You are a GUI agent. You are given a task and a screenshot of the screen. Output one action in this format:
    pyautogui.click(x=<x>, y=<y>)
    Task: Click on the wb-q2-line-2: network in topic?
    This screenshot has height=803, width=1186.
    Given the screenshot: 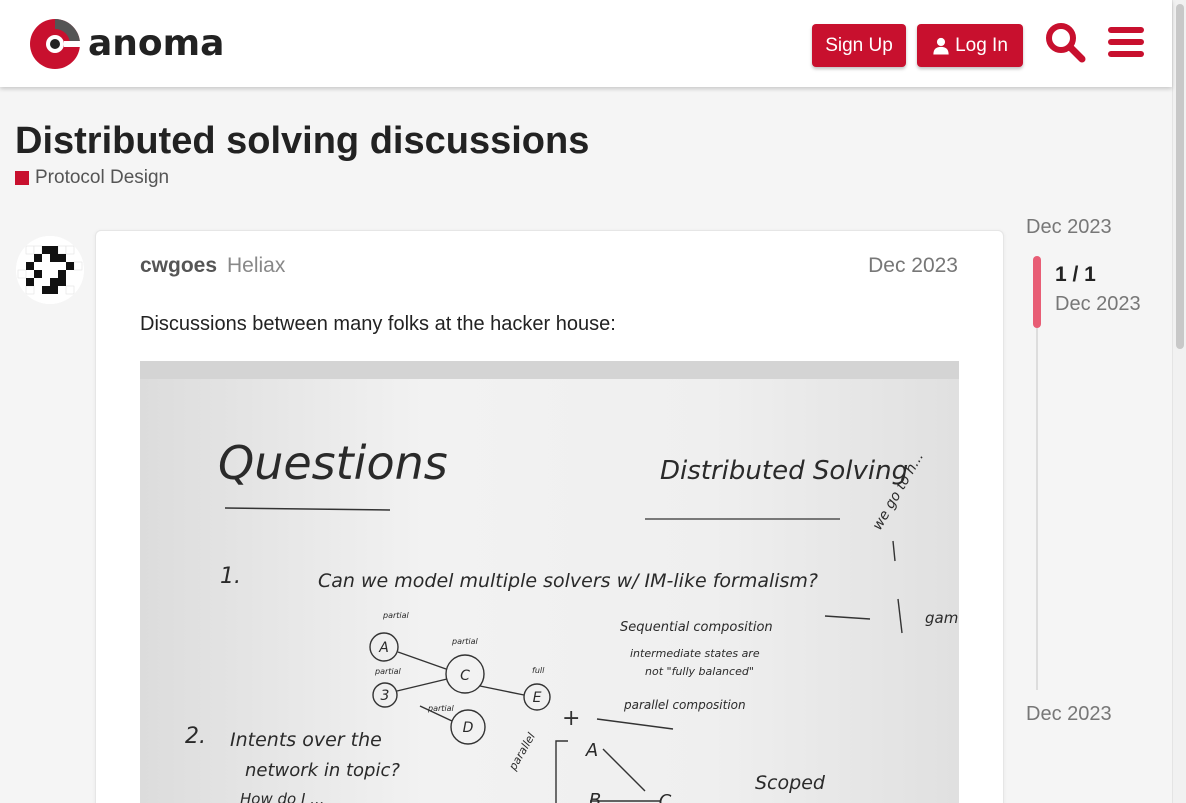 What is the action you would take?
    pyautogui.click(x=322, y=770)
    